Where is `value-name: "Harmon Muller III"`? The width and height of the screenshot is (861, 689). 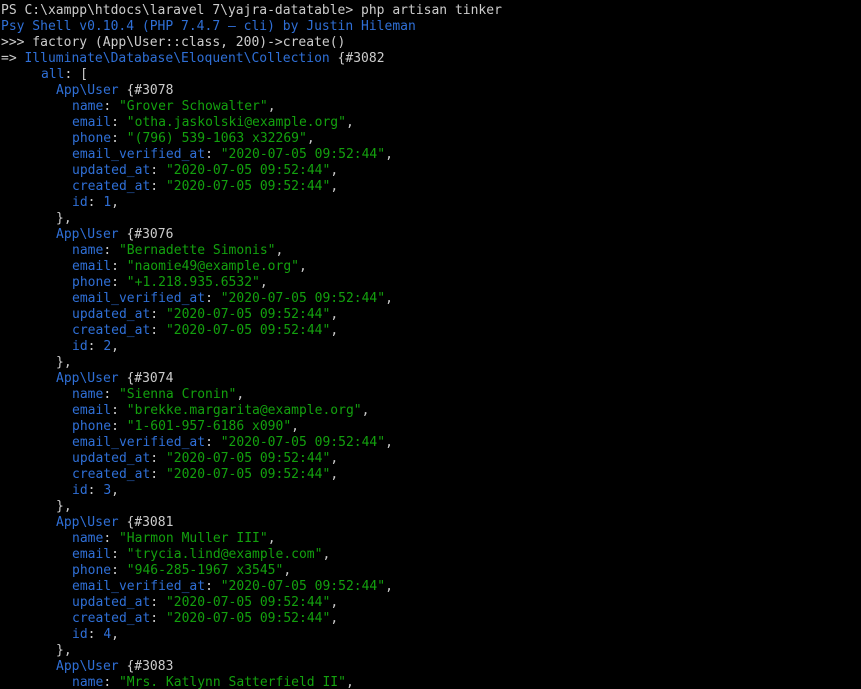 value-name: "Harmon Muller III" is located at coordinates (193, 538).